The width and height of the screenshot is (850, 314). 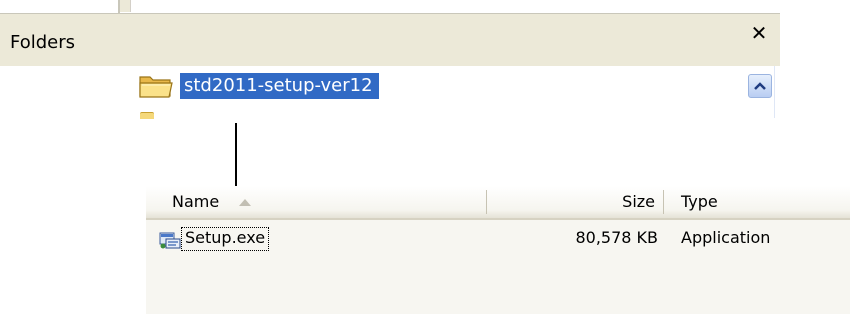 I want to click on column-header-size-label: Size, so click(x=638, y=201).